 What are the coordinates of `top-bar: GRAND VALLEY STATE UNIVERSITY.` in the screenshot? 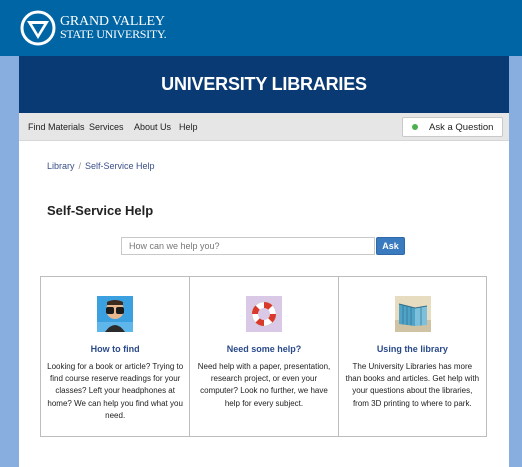 It's located at (261, 28).